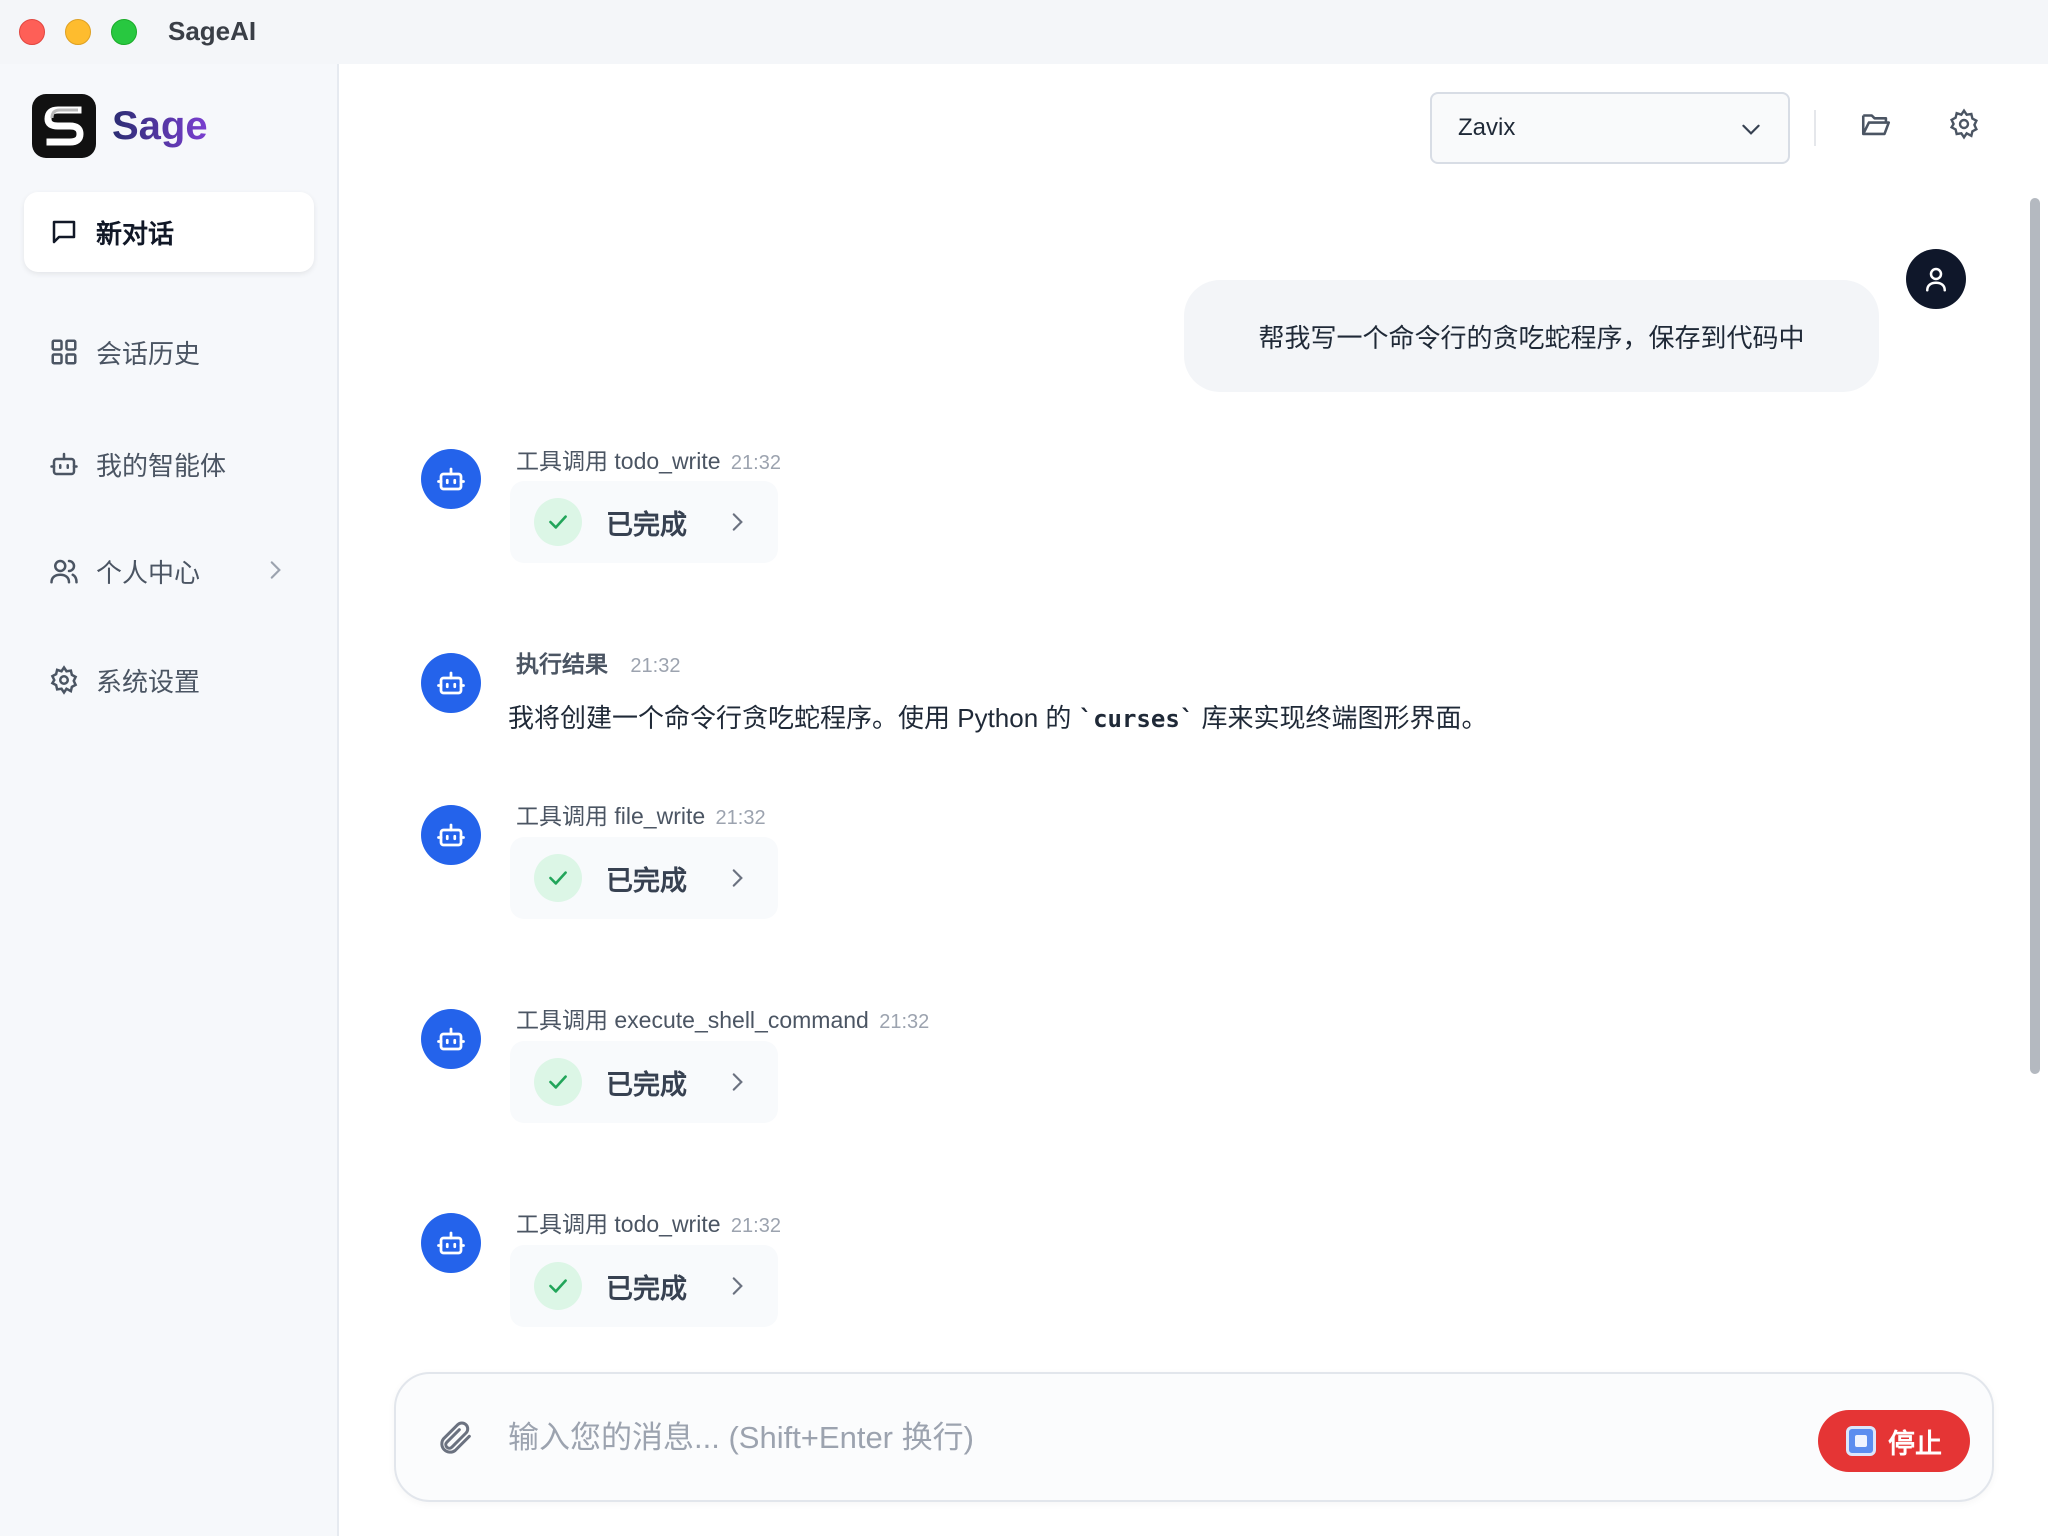  What do you see at coordinates (78, 32) in the screenshot?
I see `minimize-window-button` at bounding box center [78, 32].